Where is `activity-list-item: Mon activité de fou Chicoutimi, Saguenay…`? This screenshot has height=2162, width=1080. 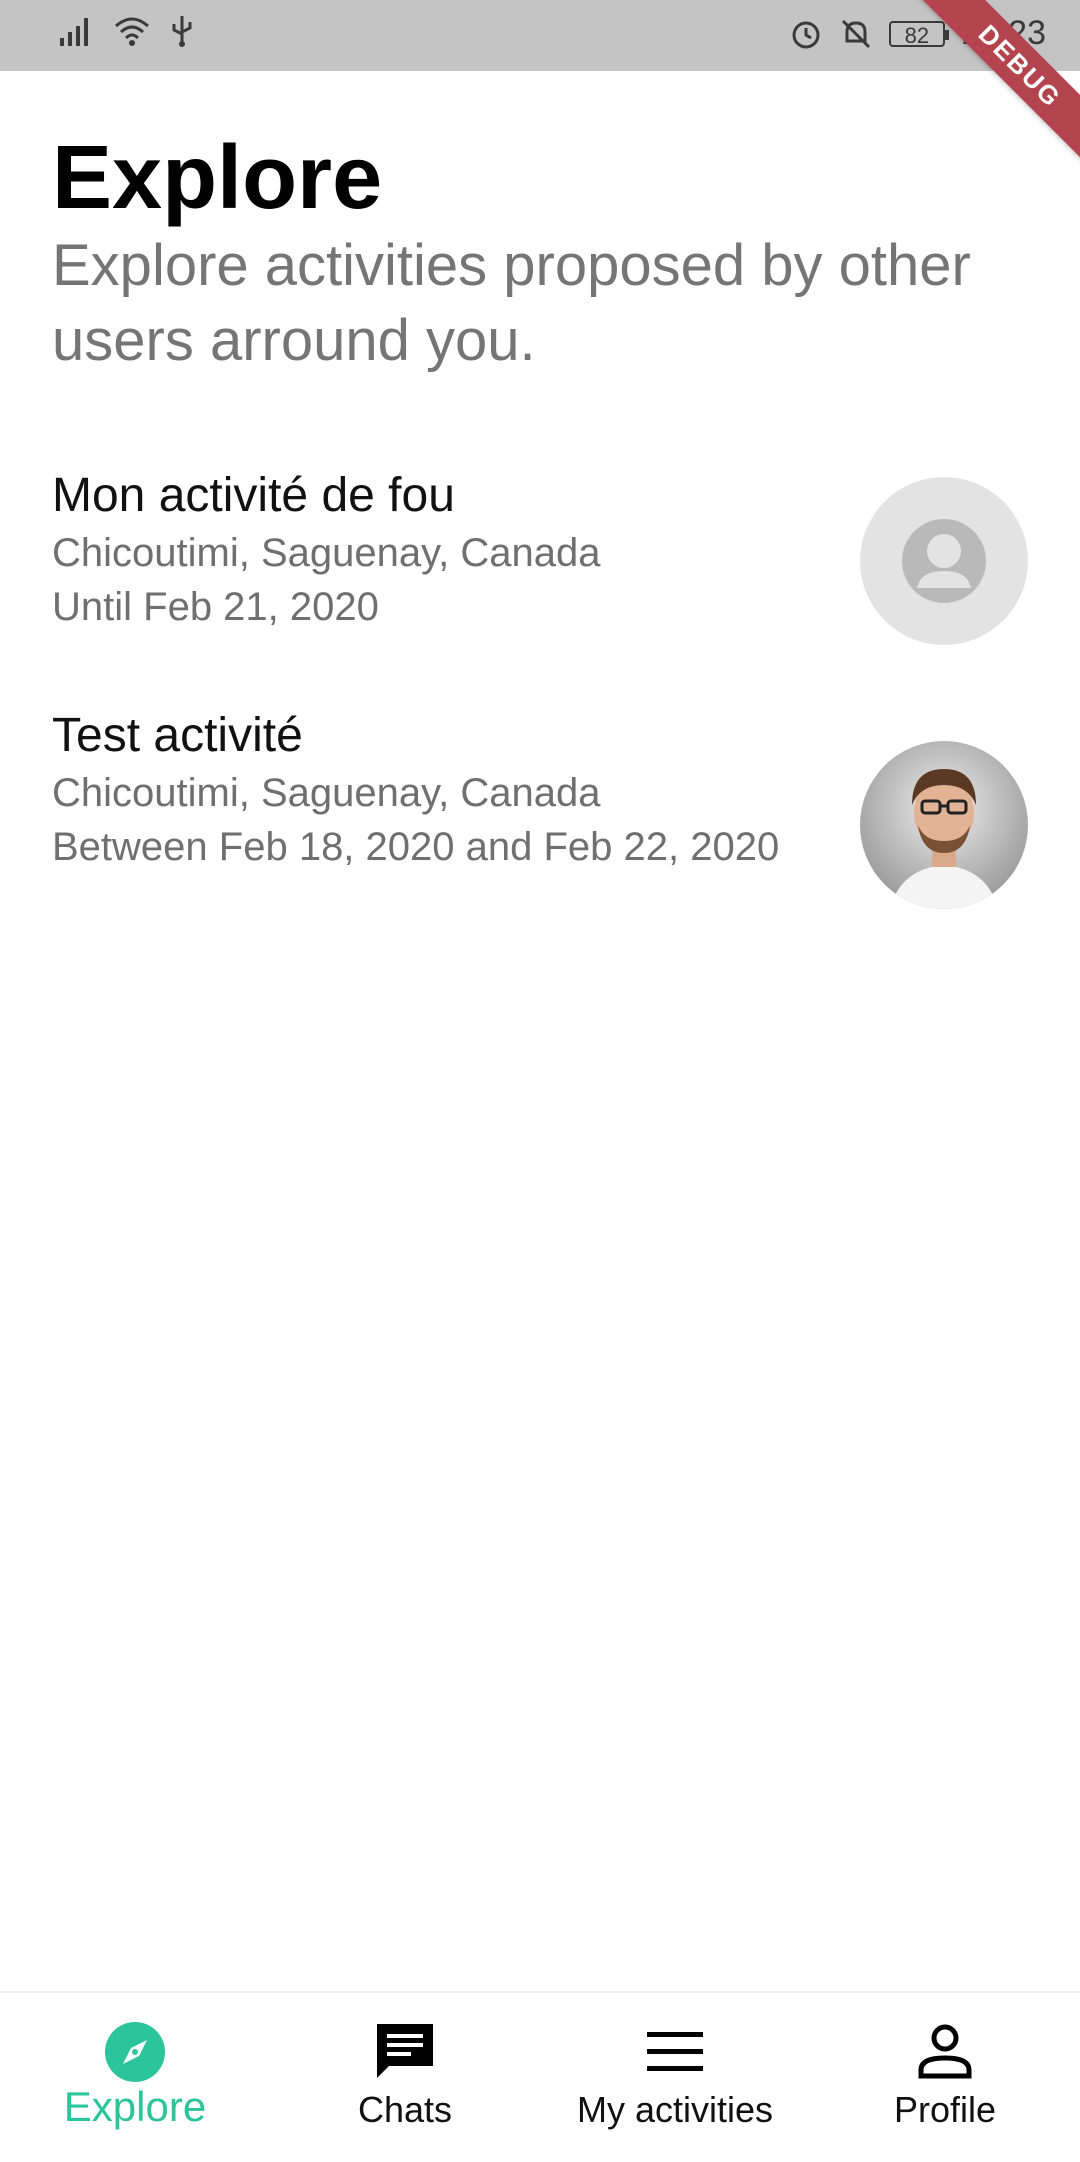 activity-list-item: Mon activité de fou Chicoutimi, Saguenay… is located at coordinates (540, 555).